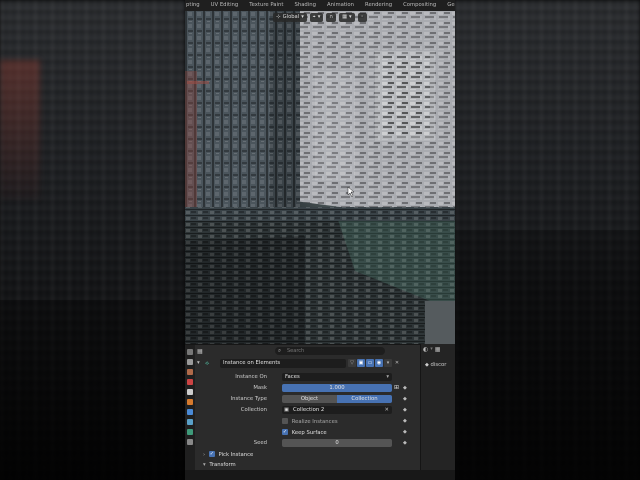 This screenshot has width=640, height=480. I want to click on clear-icon: ✕, so click(387, 410).